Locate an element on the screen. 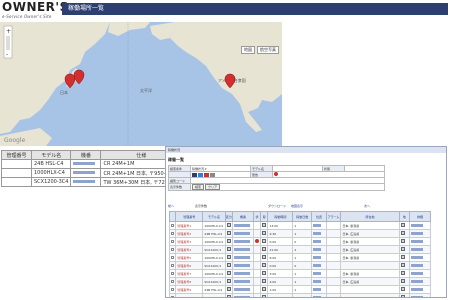  control-number-link: 管理番号2 is located at coordinates (184, 234).